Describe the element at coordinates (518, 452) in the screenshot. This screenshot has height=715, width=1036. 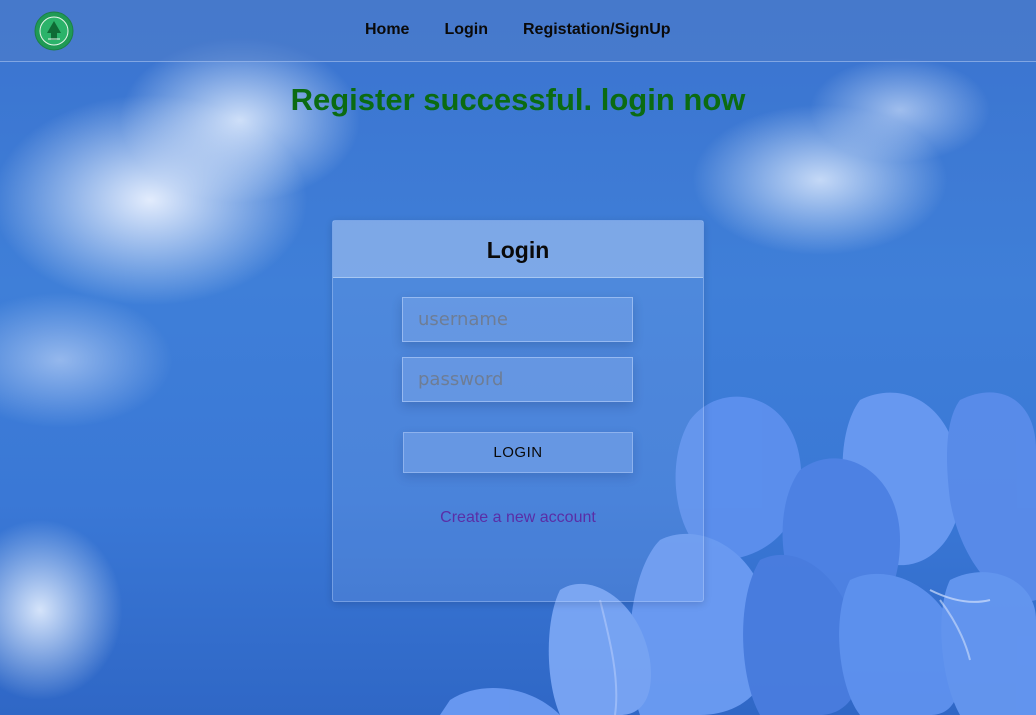
I see `login-button: LOGIN` at that location.